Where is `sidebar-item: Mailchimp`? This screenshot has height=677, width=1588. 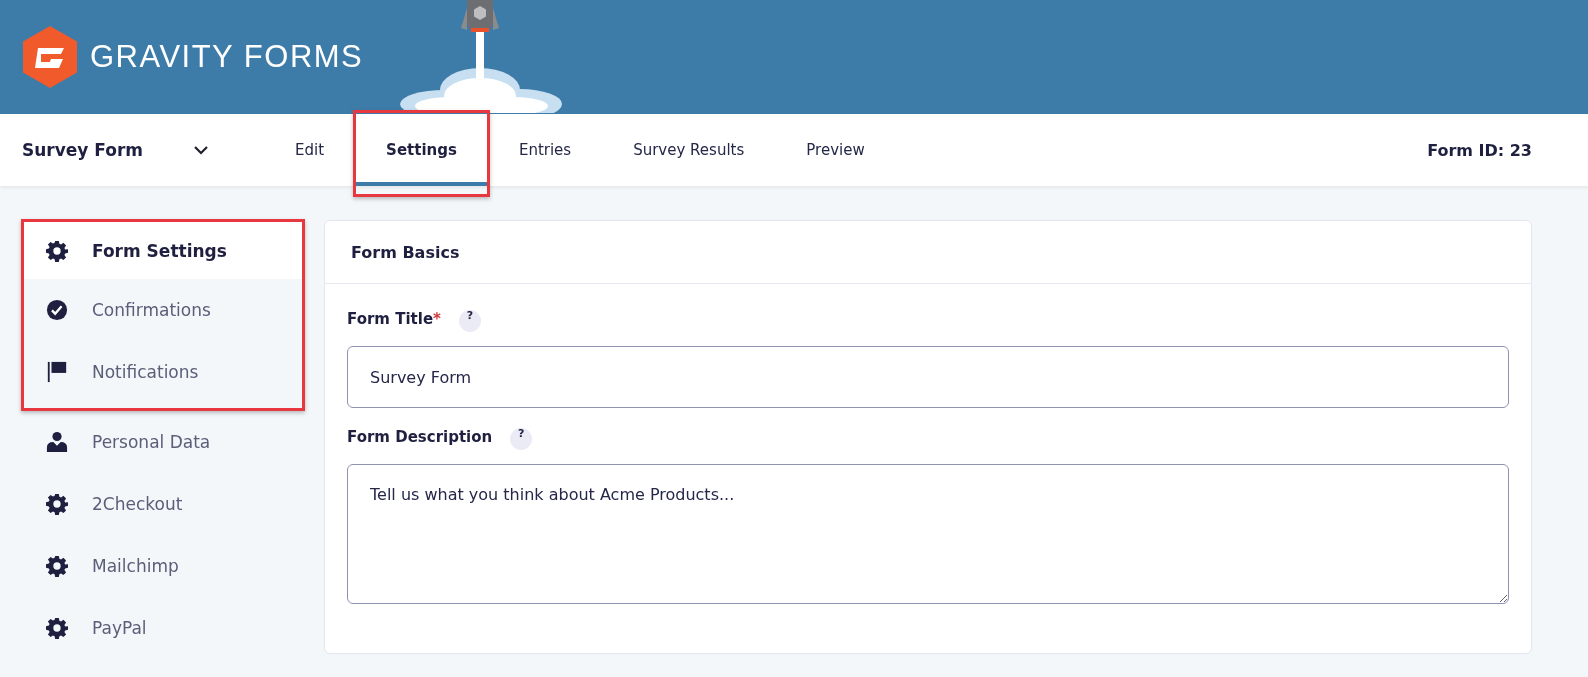 sidebar-item: Mailchimp is located at coordinates (163, 566).